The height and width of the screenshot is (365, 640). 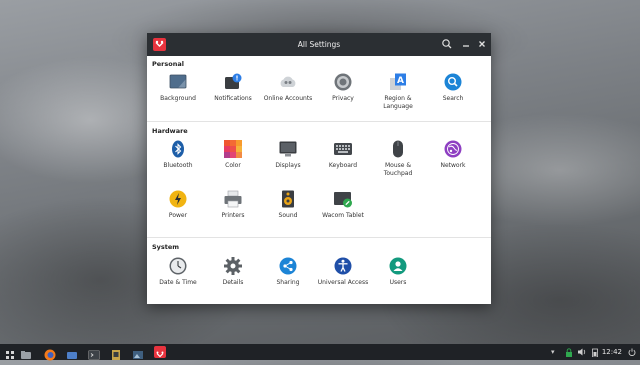 I want to click on settings-item-network: Network, so click(x=453, y=155).